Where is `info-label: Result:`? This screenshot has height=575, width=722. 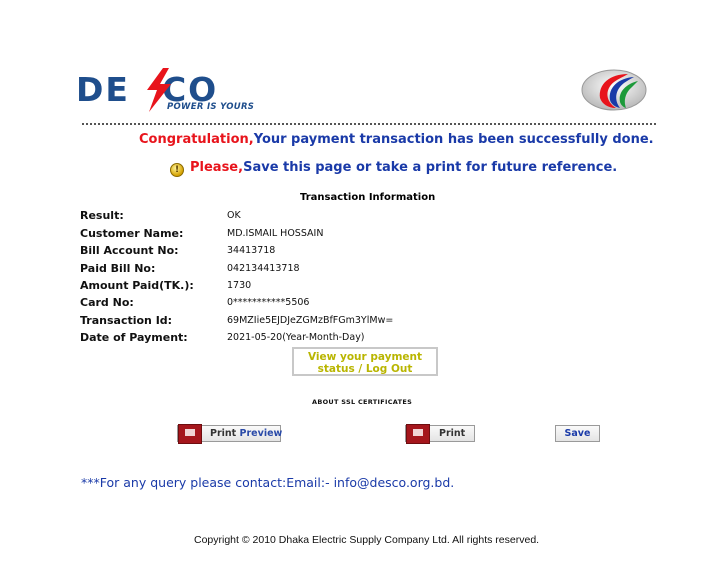 info-label: Result: is located at coordinates (102, 215).